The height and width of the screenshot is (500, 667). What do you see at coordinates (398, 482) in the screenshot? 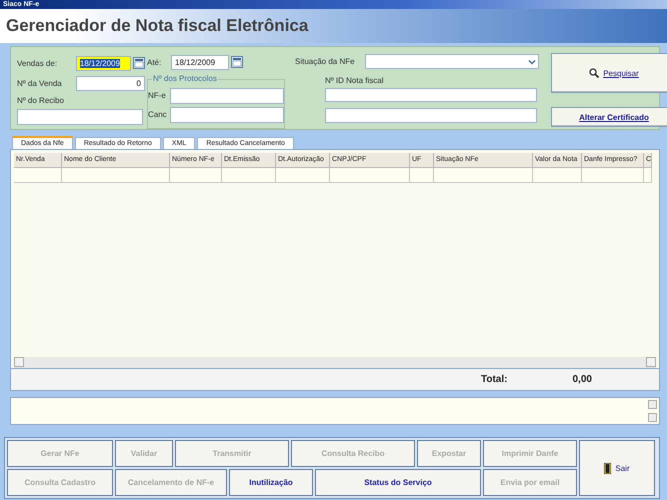
I see `action-button: Status do Serviço` at bounding box center [398, 482].